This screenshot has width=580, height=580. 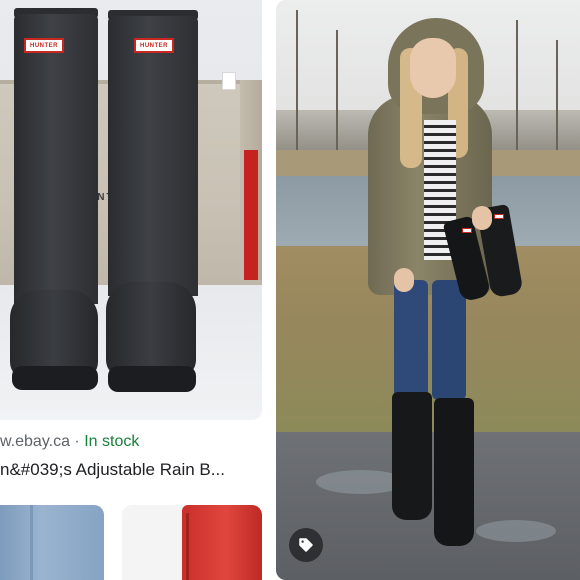 I want to click on boot-foot, so click(x=151, y=330).